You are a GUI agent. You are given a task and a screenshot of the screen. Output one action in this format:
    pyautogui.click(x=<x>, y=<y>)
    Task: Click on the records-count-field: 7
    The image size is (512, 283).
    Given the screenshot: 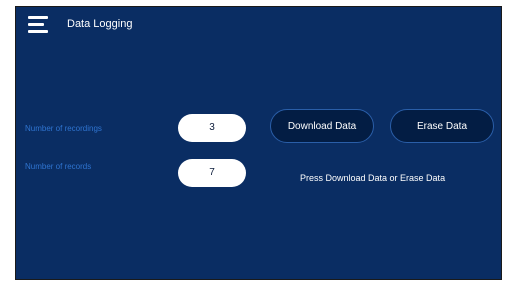 What is the action you would take?
    pyautogui.click(x=212, y=173)
    